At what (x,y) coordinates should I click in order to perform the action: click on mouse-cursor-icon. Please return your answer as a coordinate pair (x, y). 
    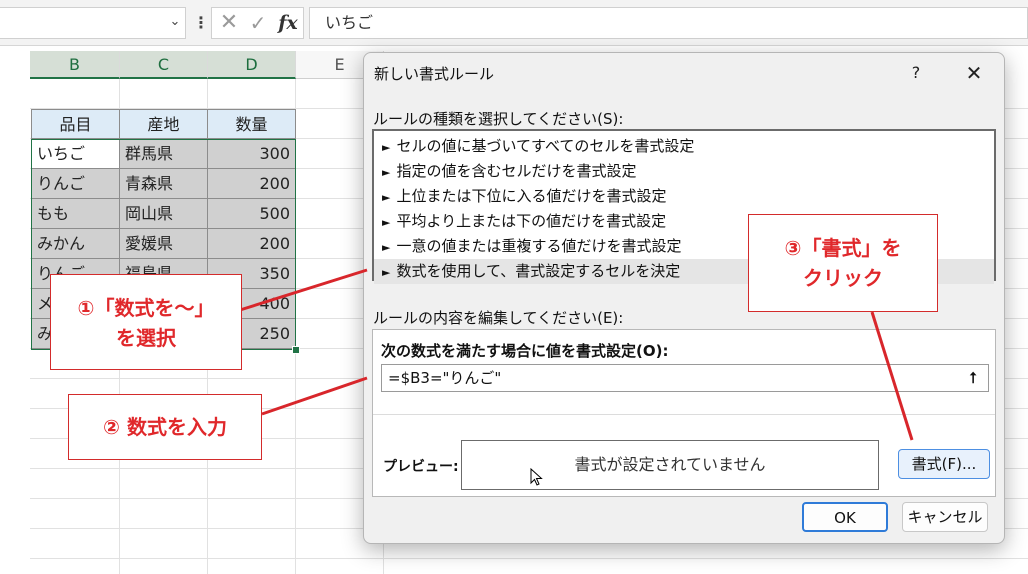
    Looking at the image, I should click on (536, 477).